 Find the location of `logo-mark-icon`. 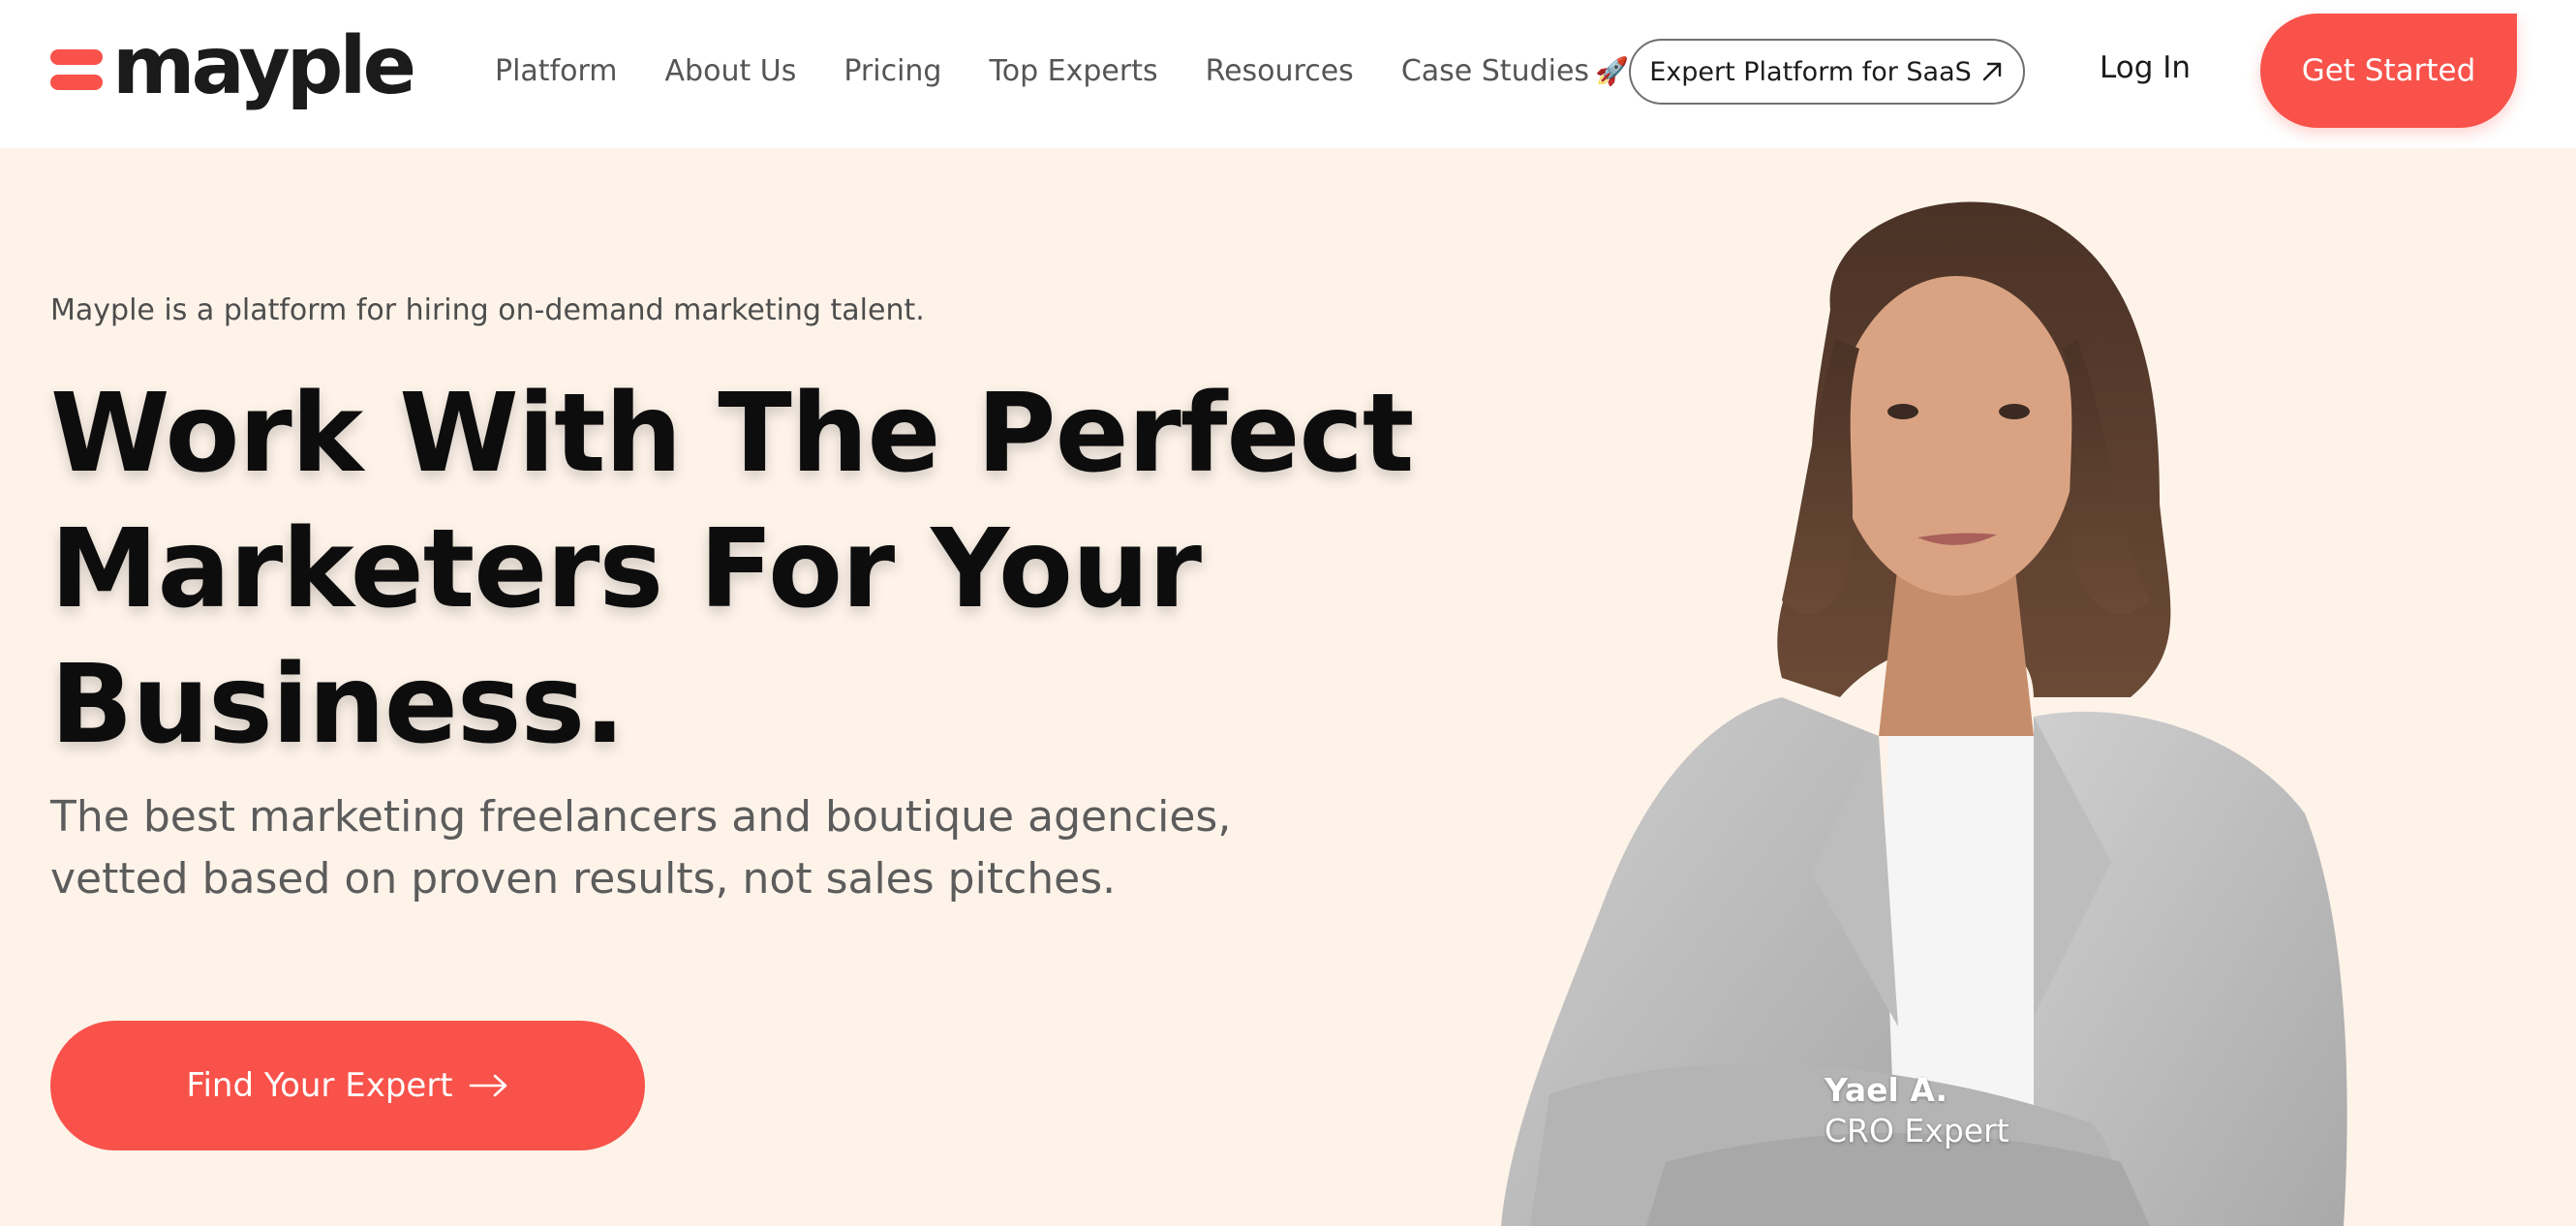

logo-mark-icon is located at coordinates (76, 70).